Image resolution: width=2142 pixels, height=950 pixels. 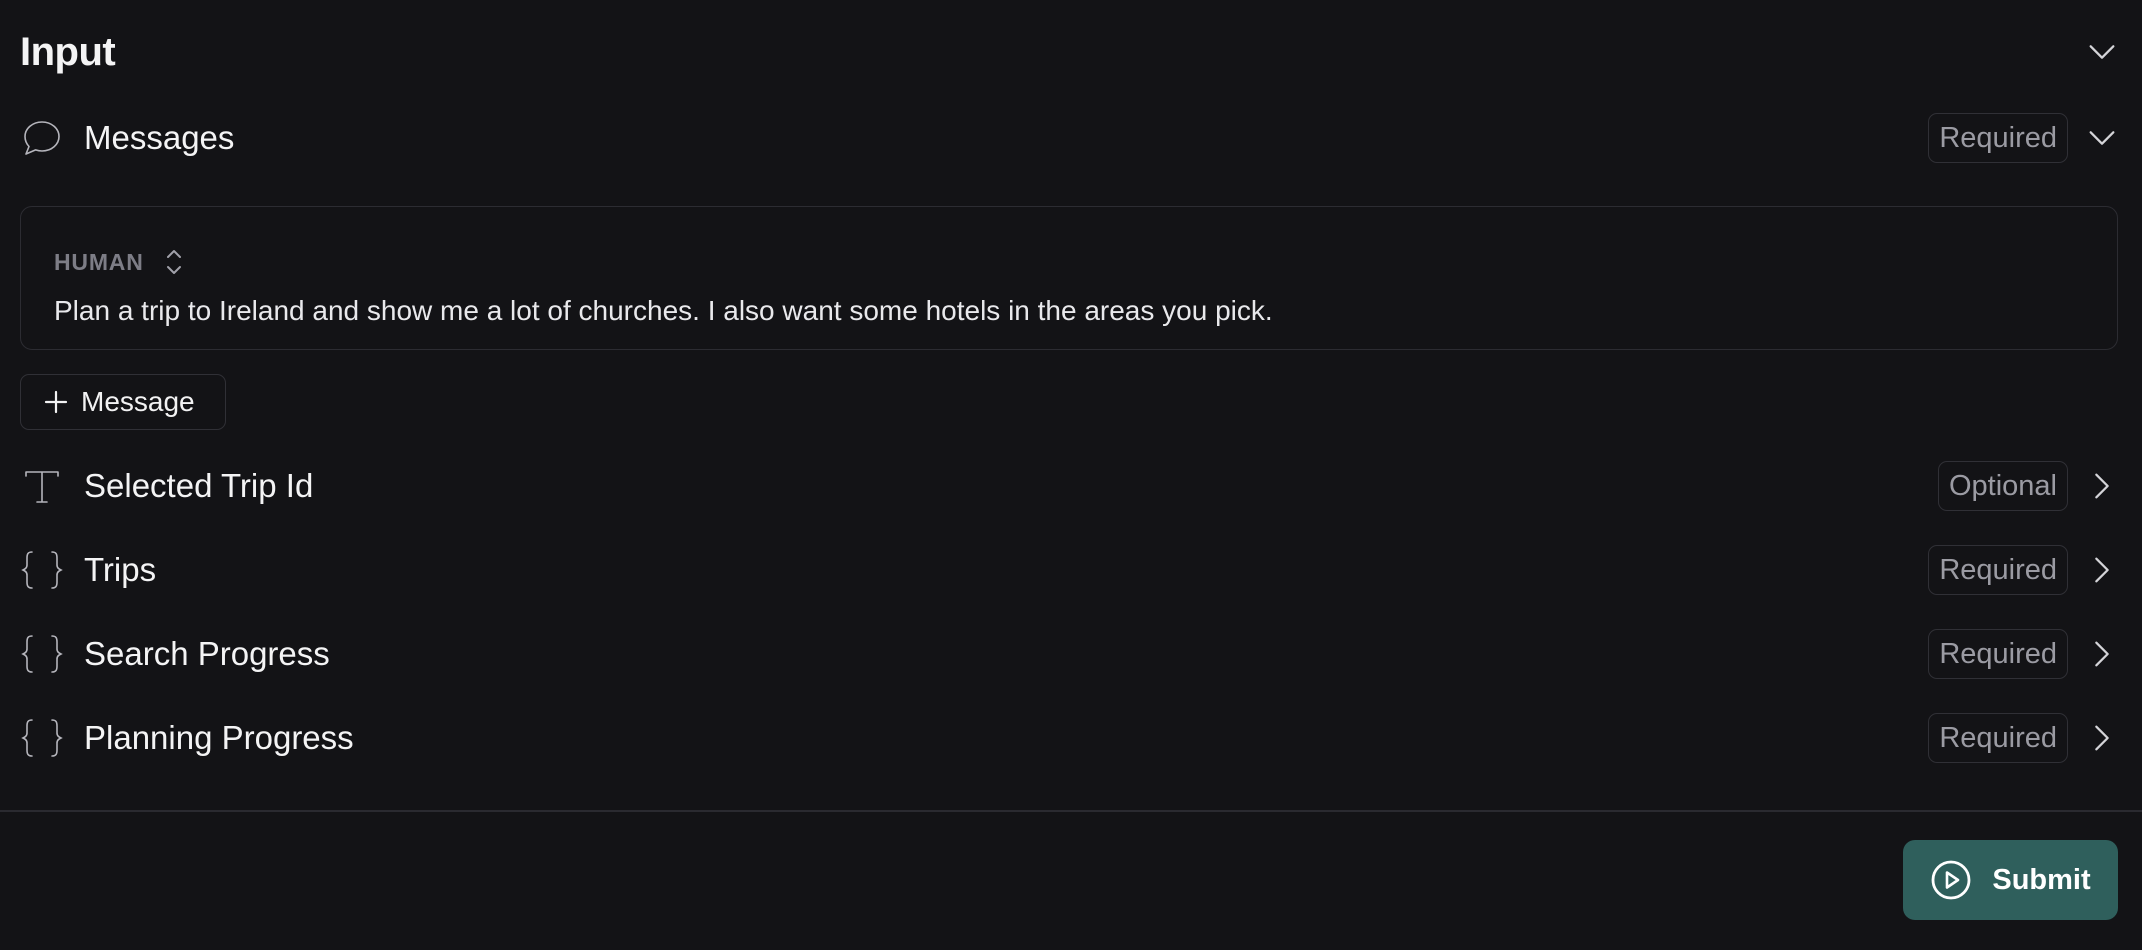 I want to click on field-label: Trips, so click(x=120, y=569).